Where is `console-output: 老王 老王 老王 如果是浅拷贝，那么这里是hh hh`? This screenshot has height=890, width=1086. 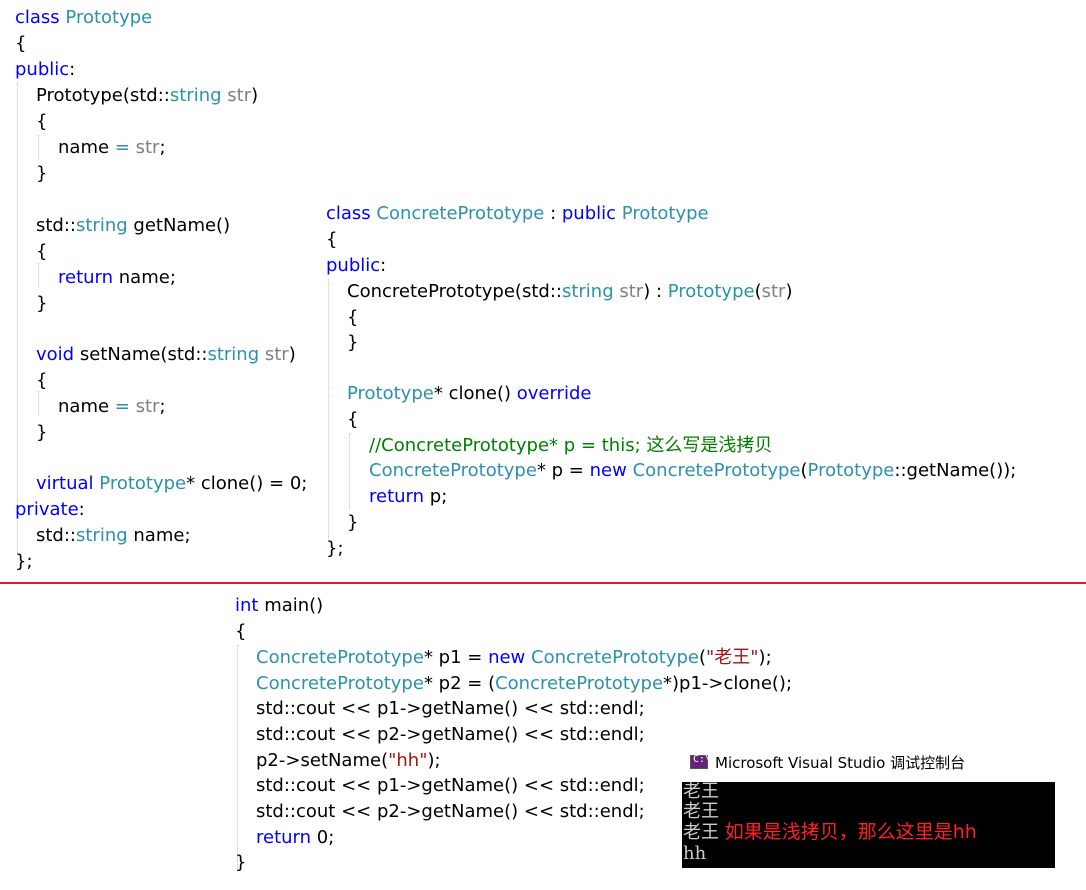 console-output: 老王 老王 老王 如果是浅拷贝，那么这里是hh hh is located at coordinates (868, 825).